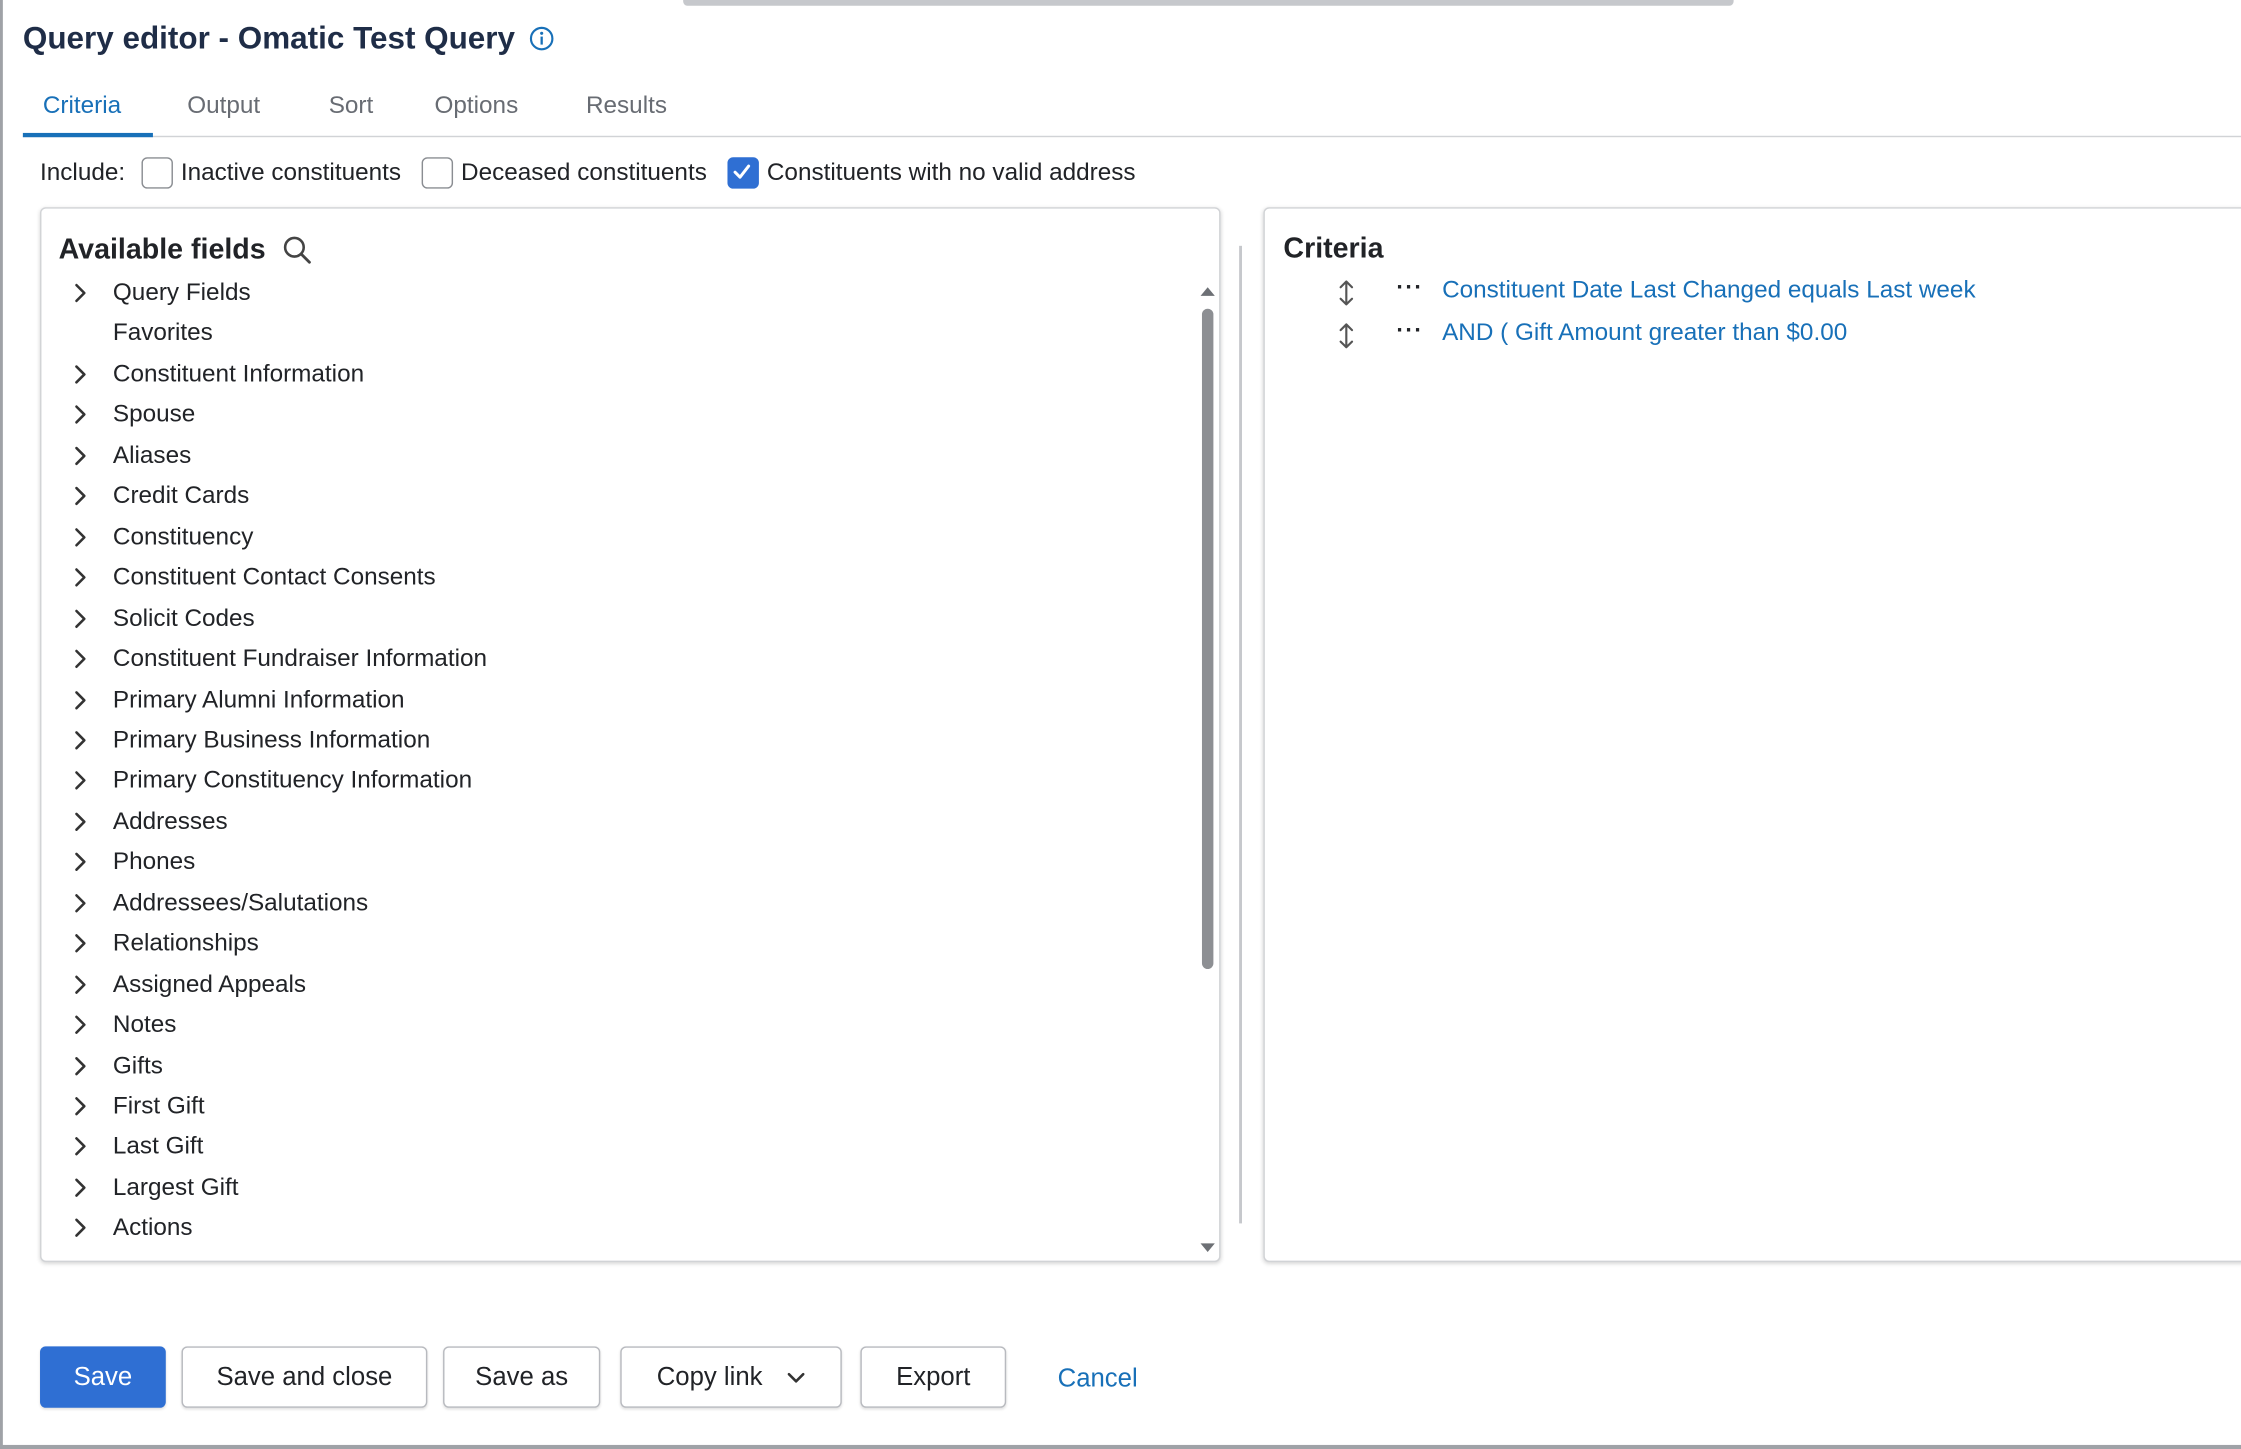 This screenshot has width=2241, height=1449. I want to click on tree-item: Largest Gift, so click(616, 1187).